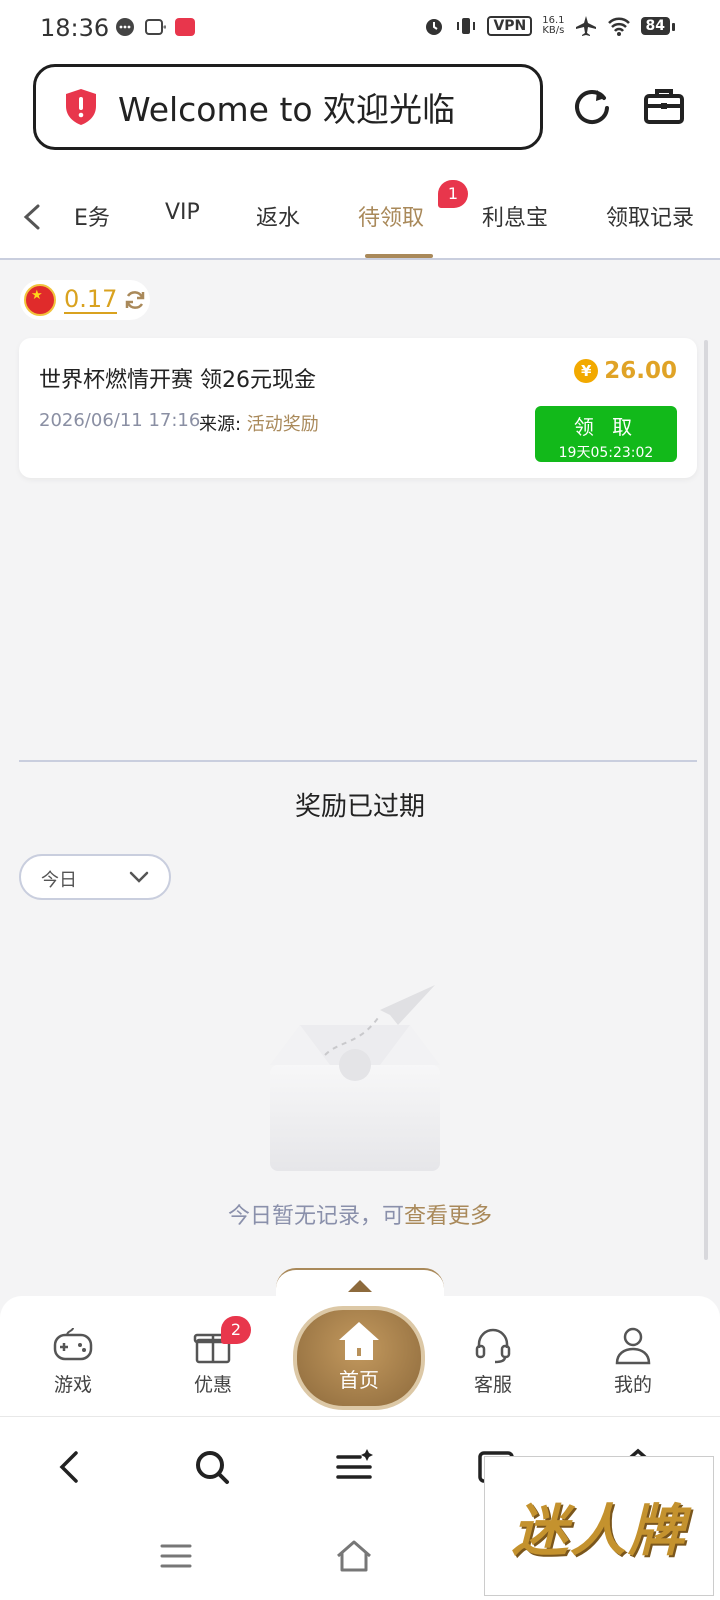  I want to click on watermark-text: 迷人牌, so click(599, 1530).